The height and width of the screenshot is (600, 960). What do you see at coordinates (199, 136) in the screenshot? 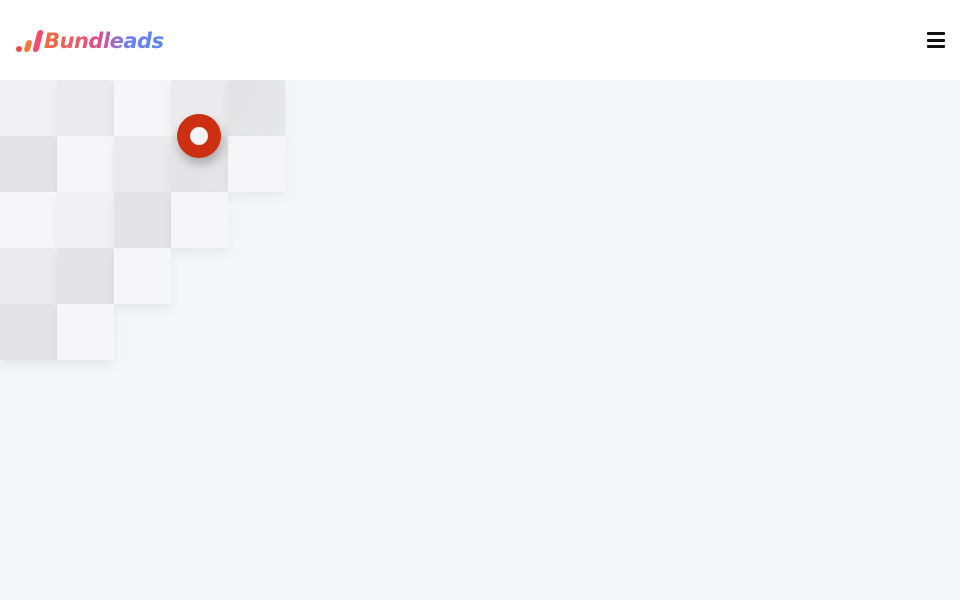
I see `loading-ring-icon` at bounding box center [199, 136].